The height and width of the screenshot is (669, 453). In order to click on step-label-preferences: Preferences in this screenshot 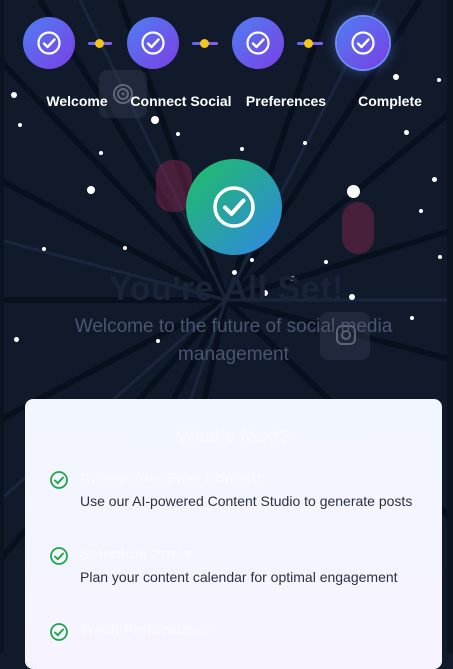, I will do `click(286, 101)`.